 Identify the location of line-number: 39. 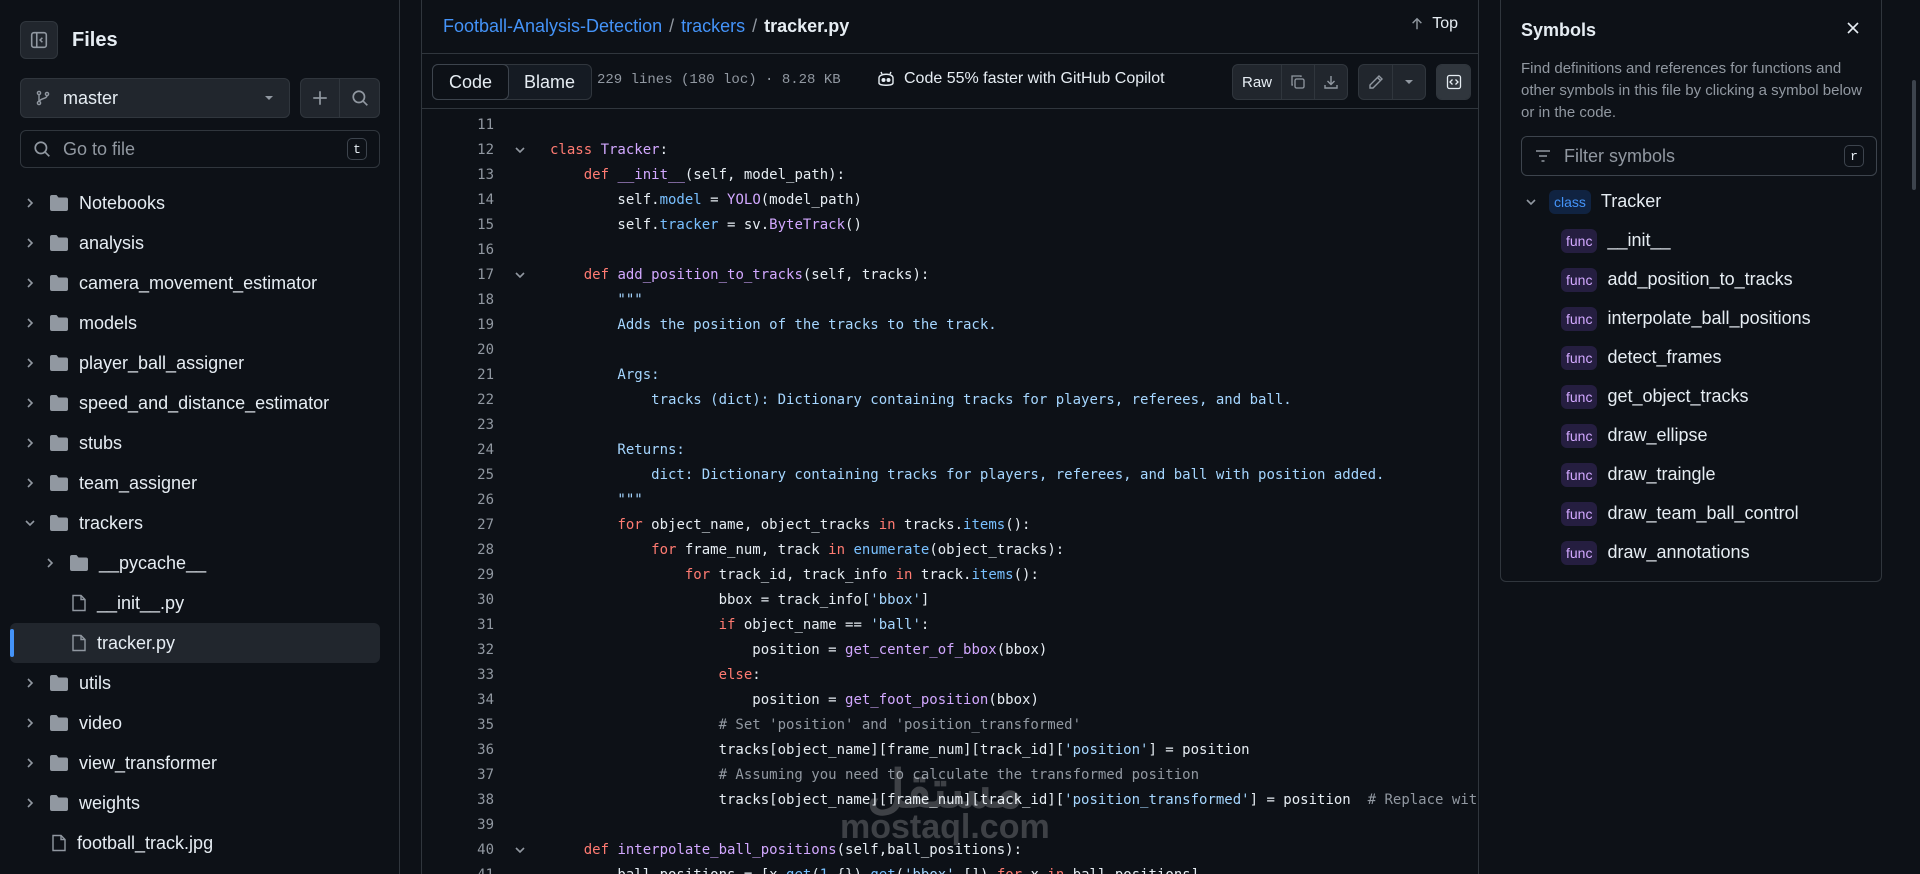
(458, 825).